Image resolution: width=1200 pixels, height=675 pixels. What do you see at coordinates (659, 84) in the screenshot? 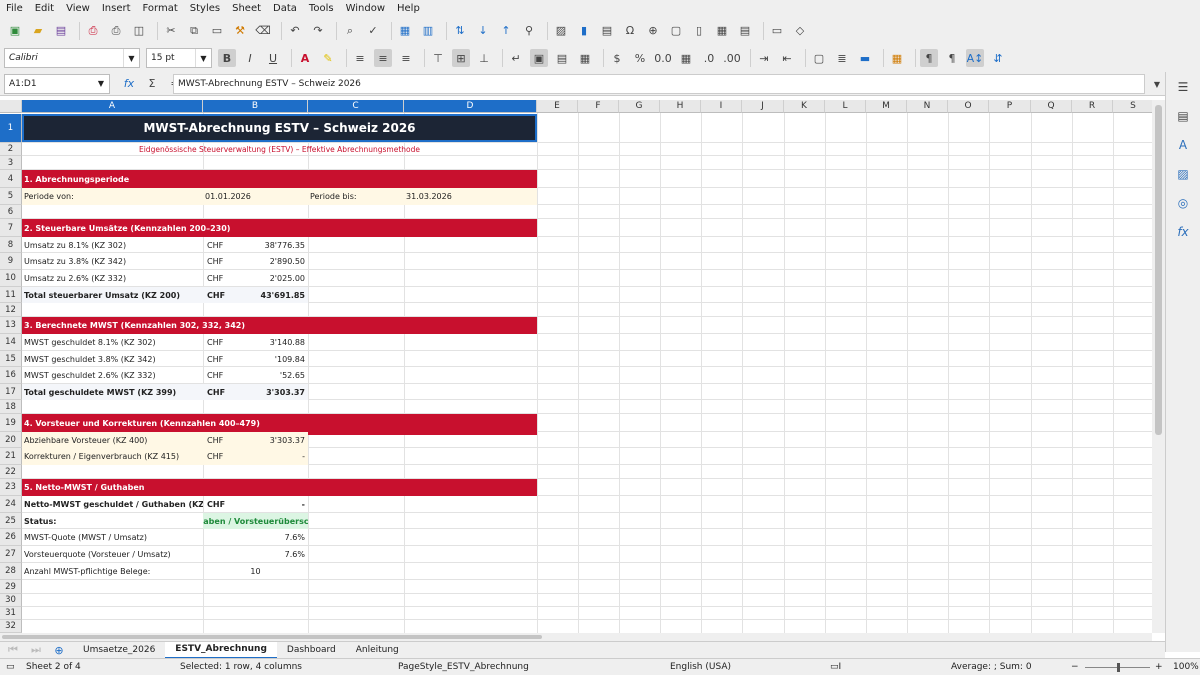
I see `formula-input: MWST-Abrechnung ESTV – Schweiz 2026` at bounding box center [659, 84].